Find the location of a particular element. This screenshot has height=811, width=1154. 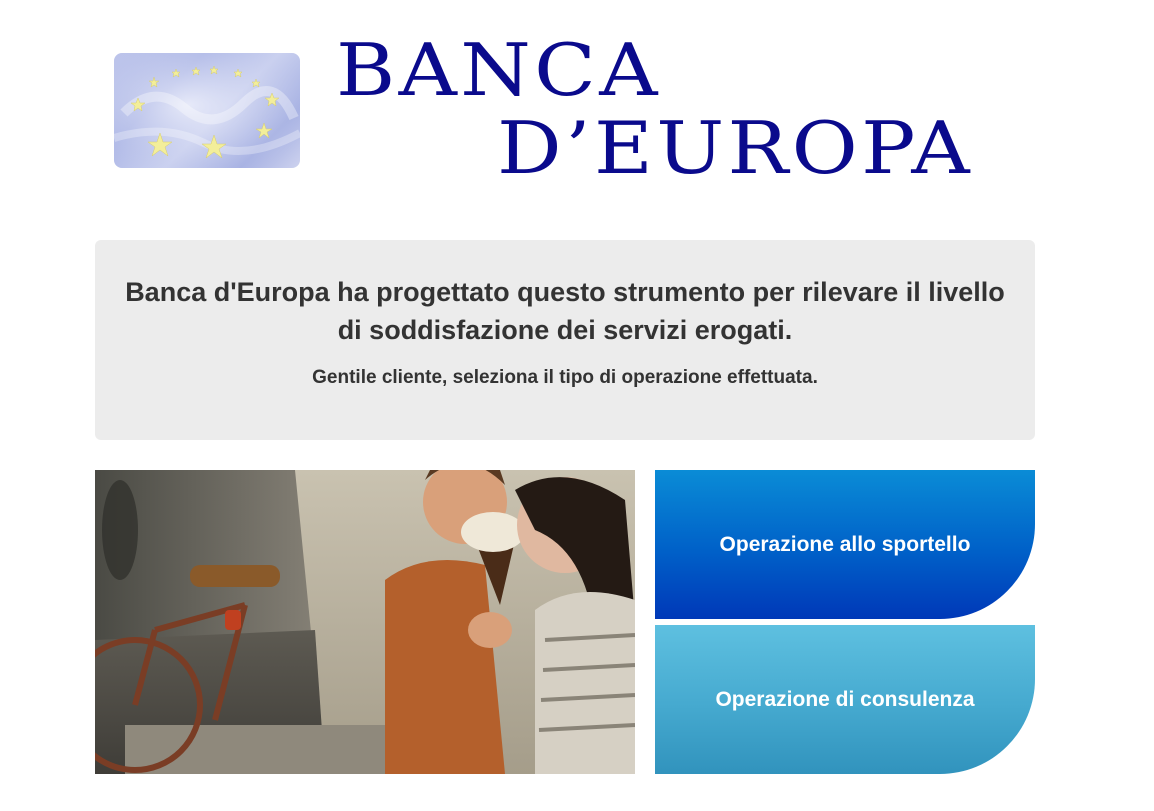

operazione-consulenza-label: Operazione di consulenza is located at coordinates (845, 699).